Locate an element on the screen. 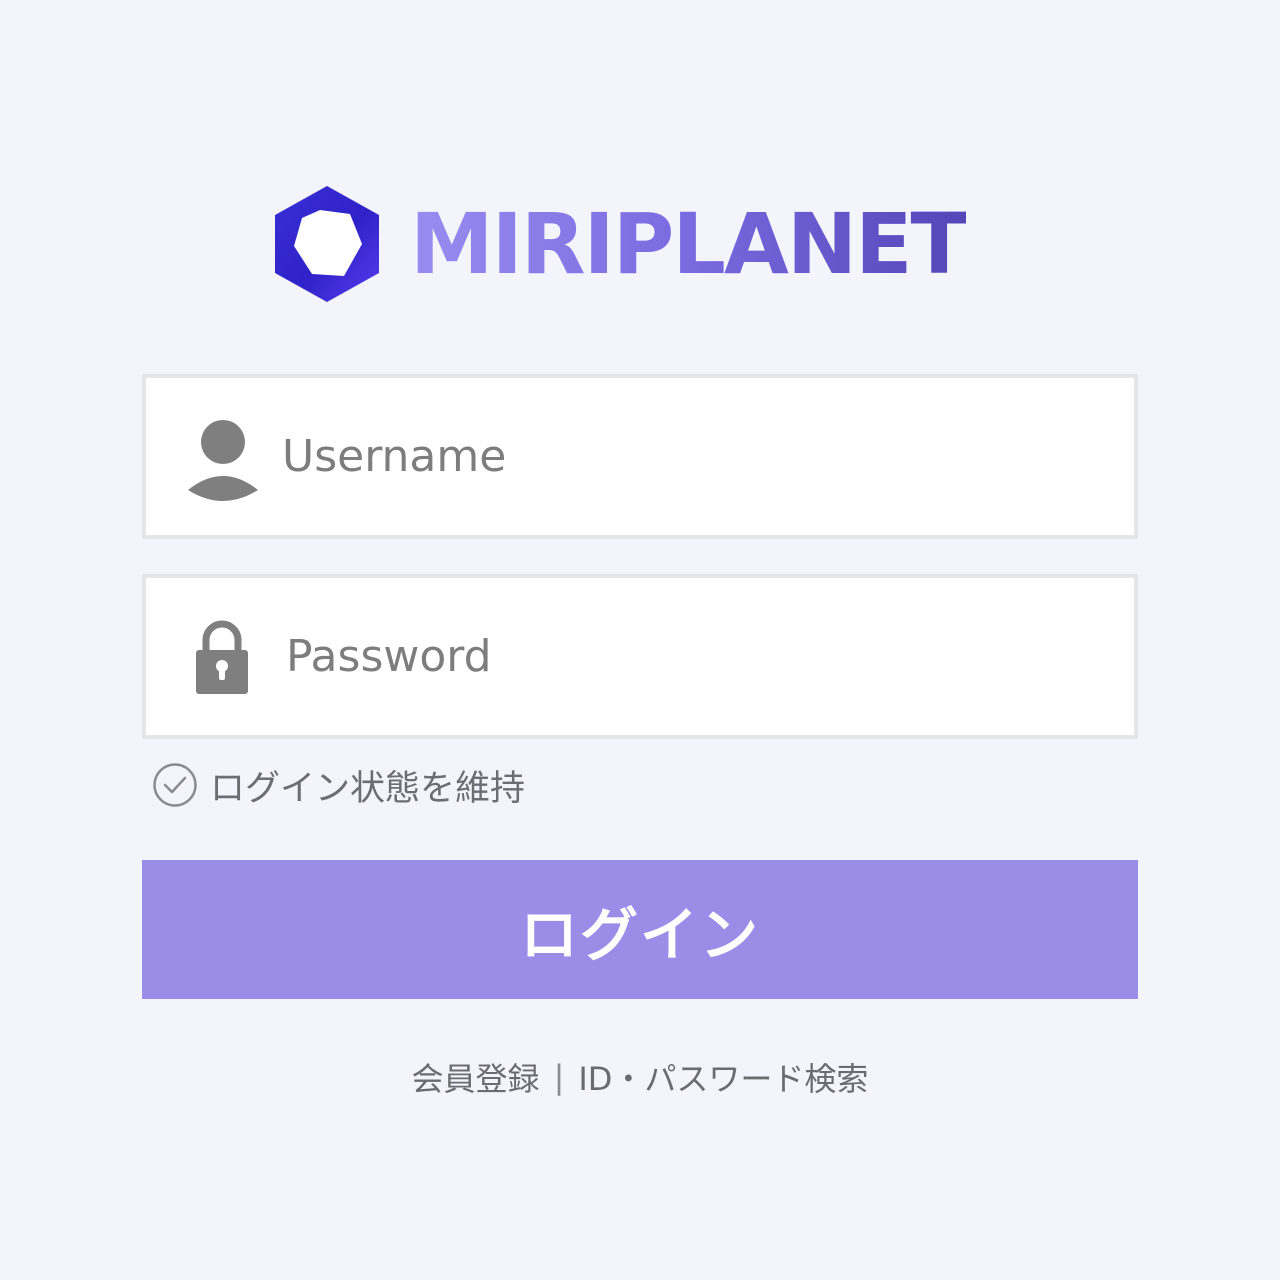  brand-logo: MIRIPLANET is located at coordinates (620, 244).